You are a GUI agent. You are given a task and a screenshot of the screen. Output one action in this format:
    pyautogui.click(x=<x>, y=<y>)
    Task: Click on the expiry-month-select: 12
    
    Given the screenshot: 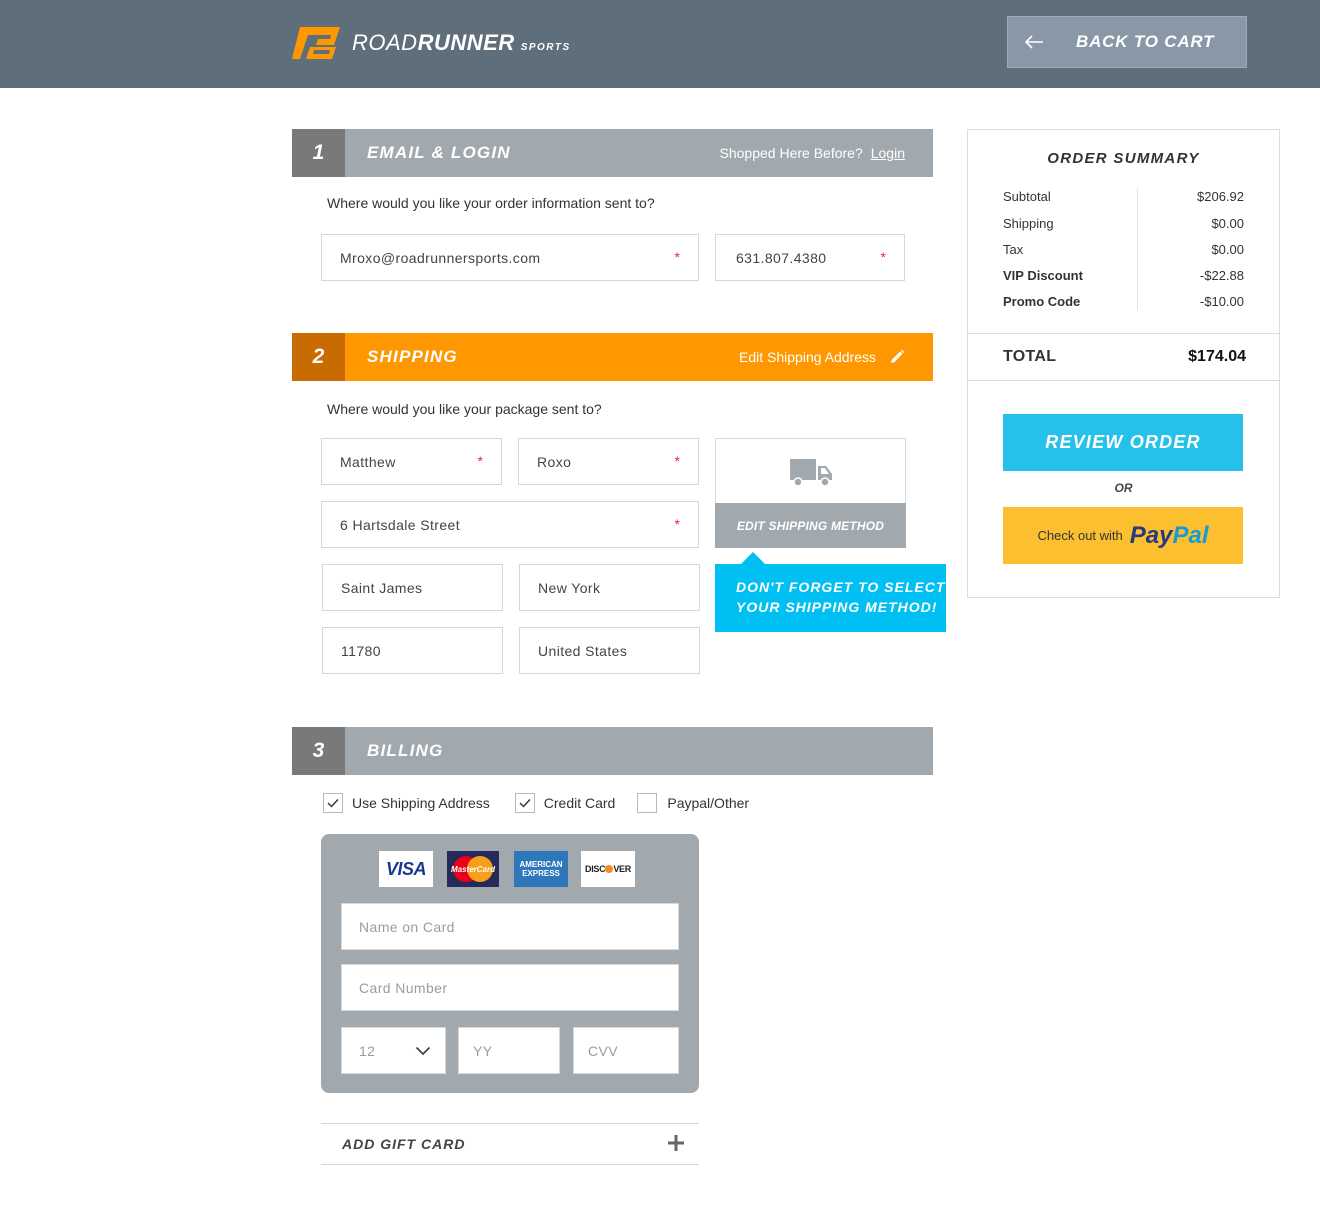 What is the action you would take?
    pyautogui.click(x=393, y=1050)
    